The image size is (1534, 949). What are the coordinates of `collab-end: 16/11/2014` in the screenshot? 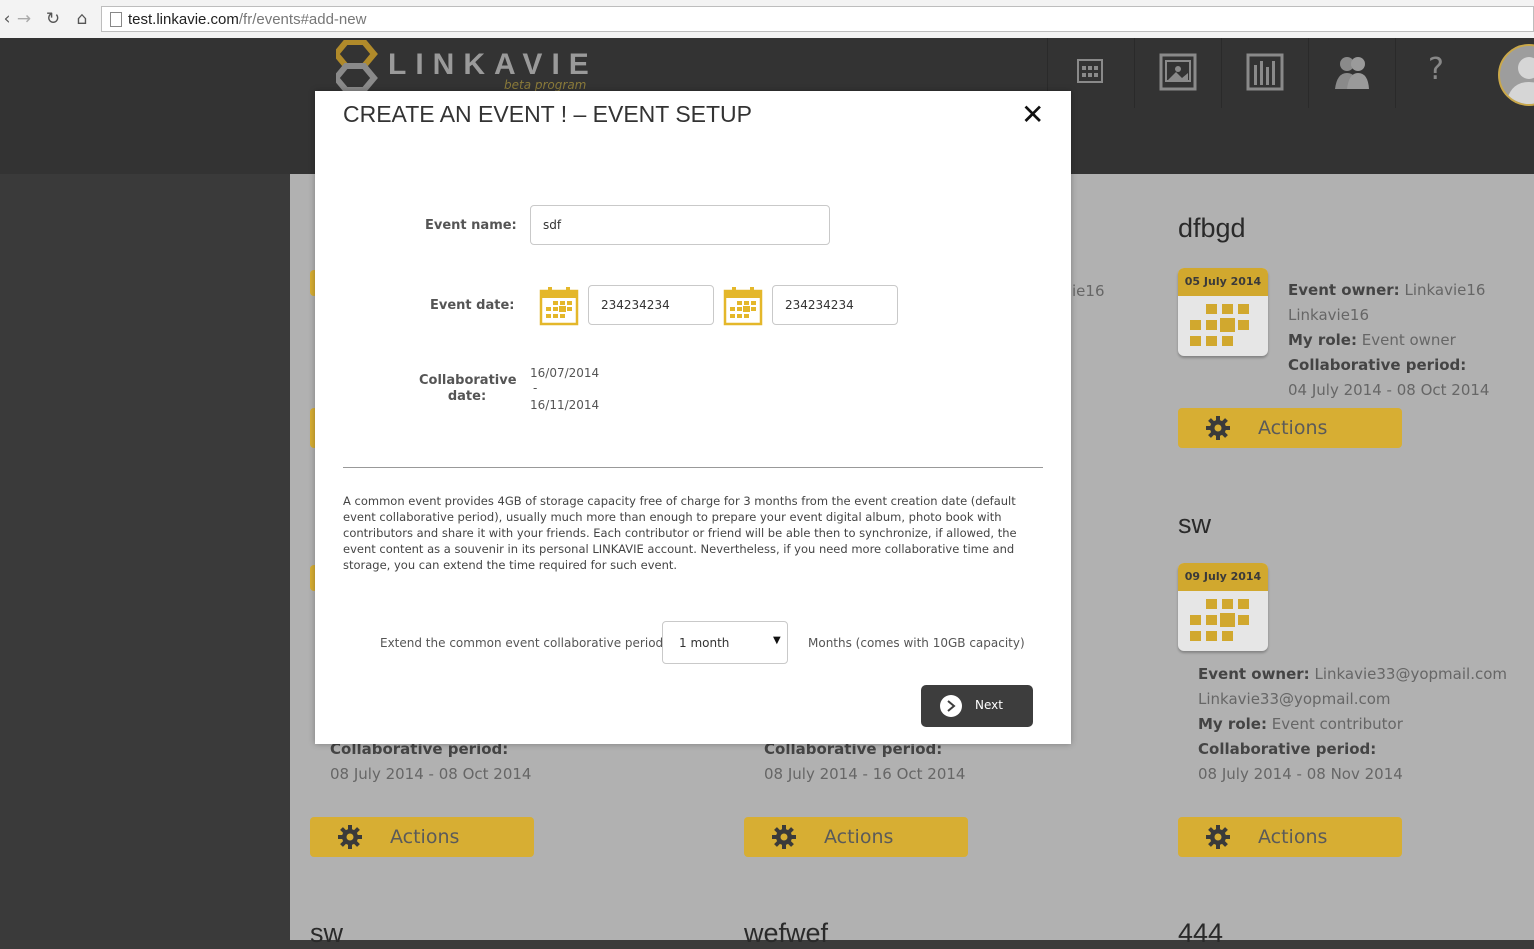 It's located at (565, 405).